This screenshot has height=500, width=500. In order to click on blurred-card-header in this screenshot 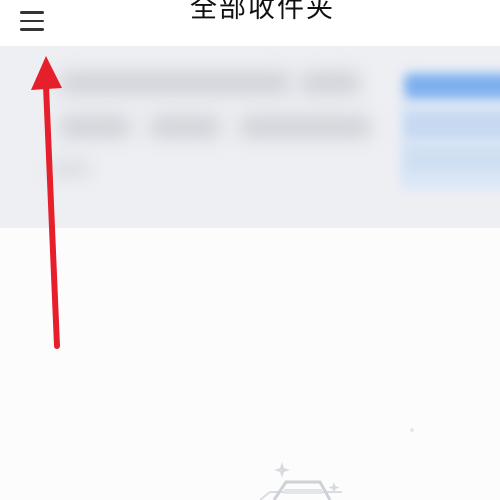, I will do `click(452, 86)`.